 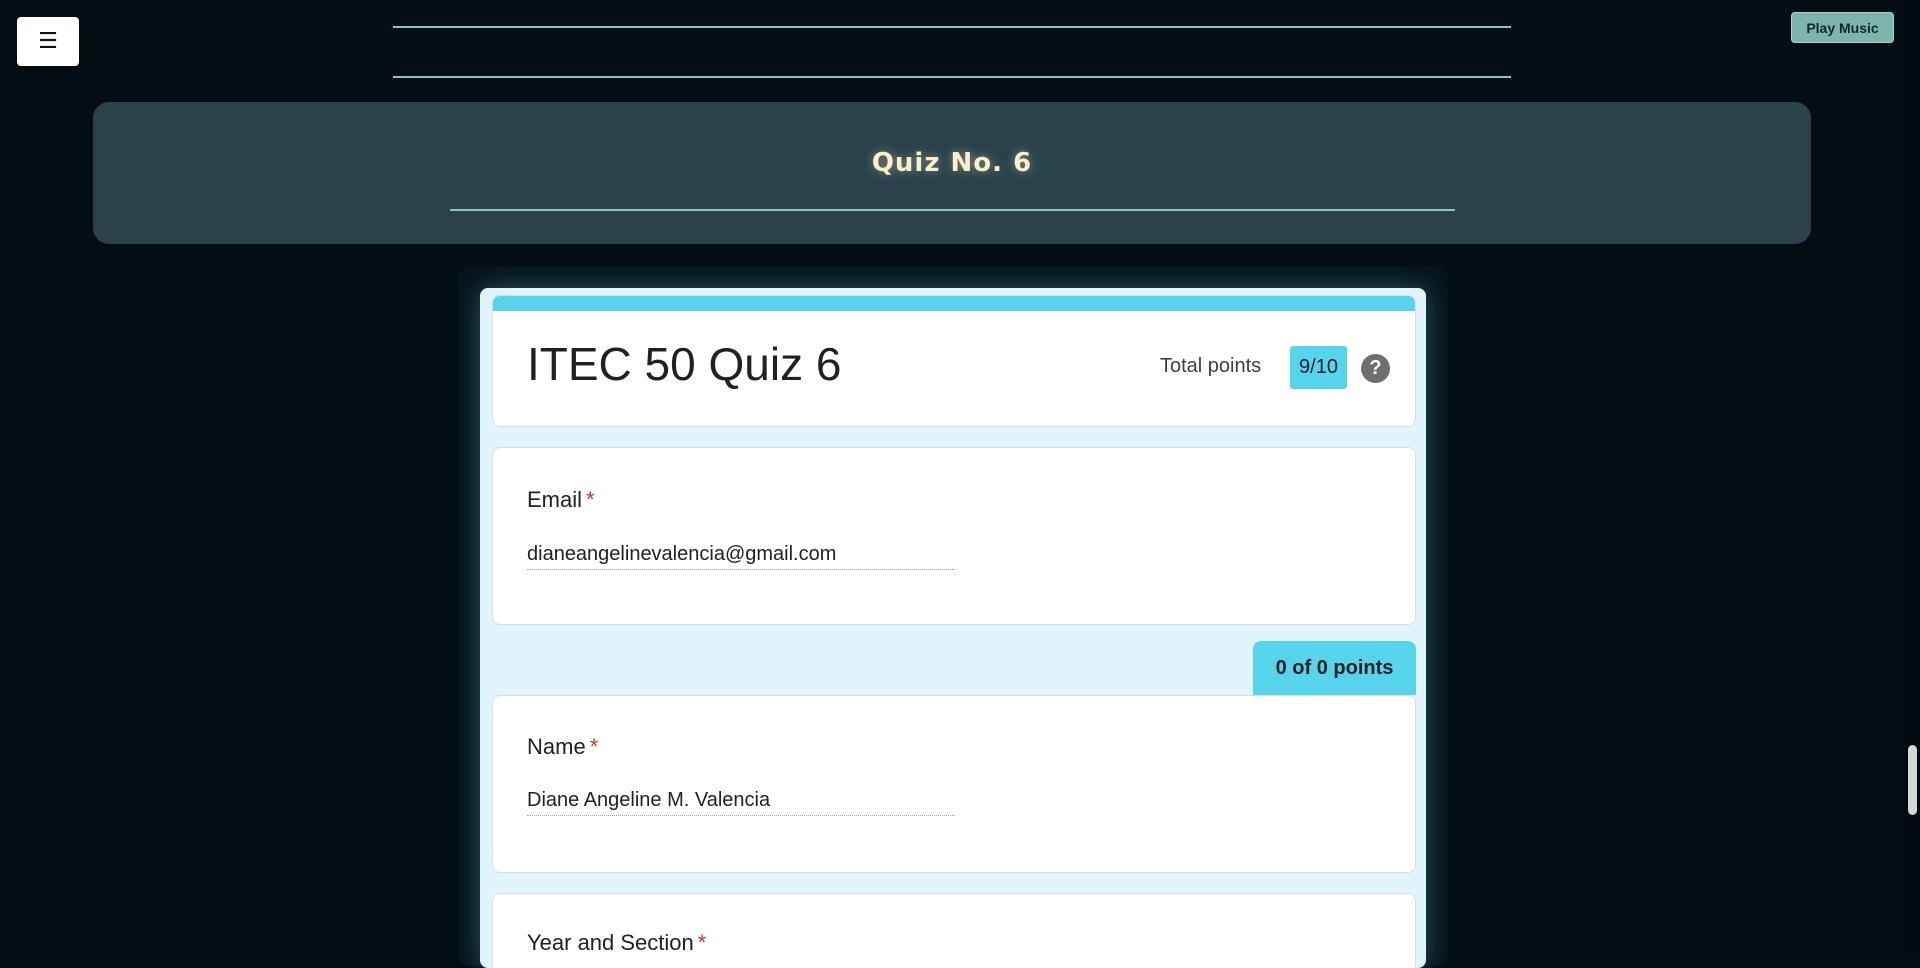 I want to click on top-divider-line, so click(x=952, y=27).